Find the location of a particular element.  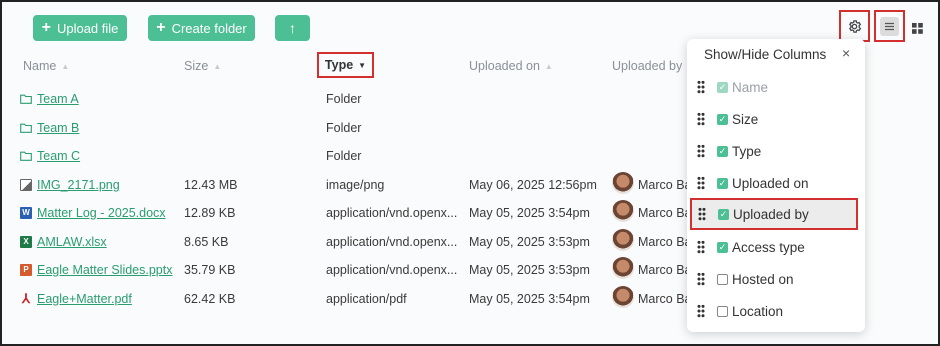

column-option-label: Hosted on is located at coordinates (763, 279).